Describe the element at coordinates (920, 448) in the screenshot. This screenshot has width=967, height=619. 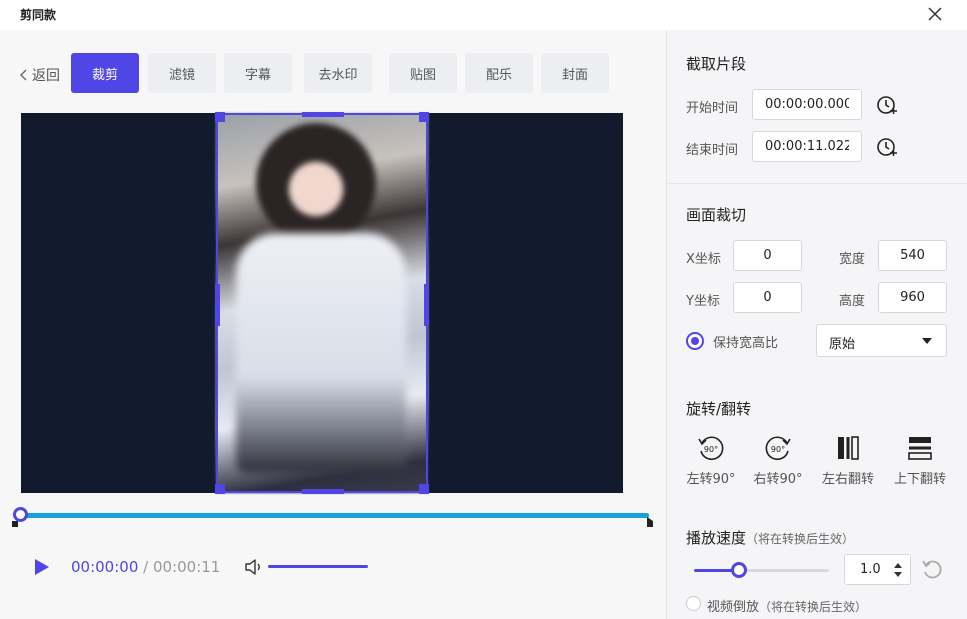
I see `flip-vertical-icon` at that location.